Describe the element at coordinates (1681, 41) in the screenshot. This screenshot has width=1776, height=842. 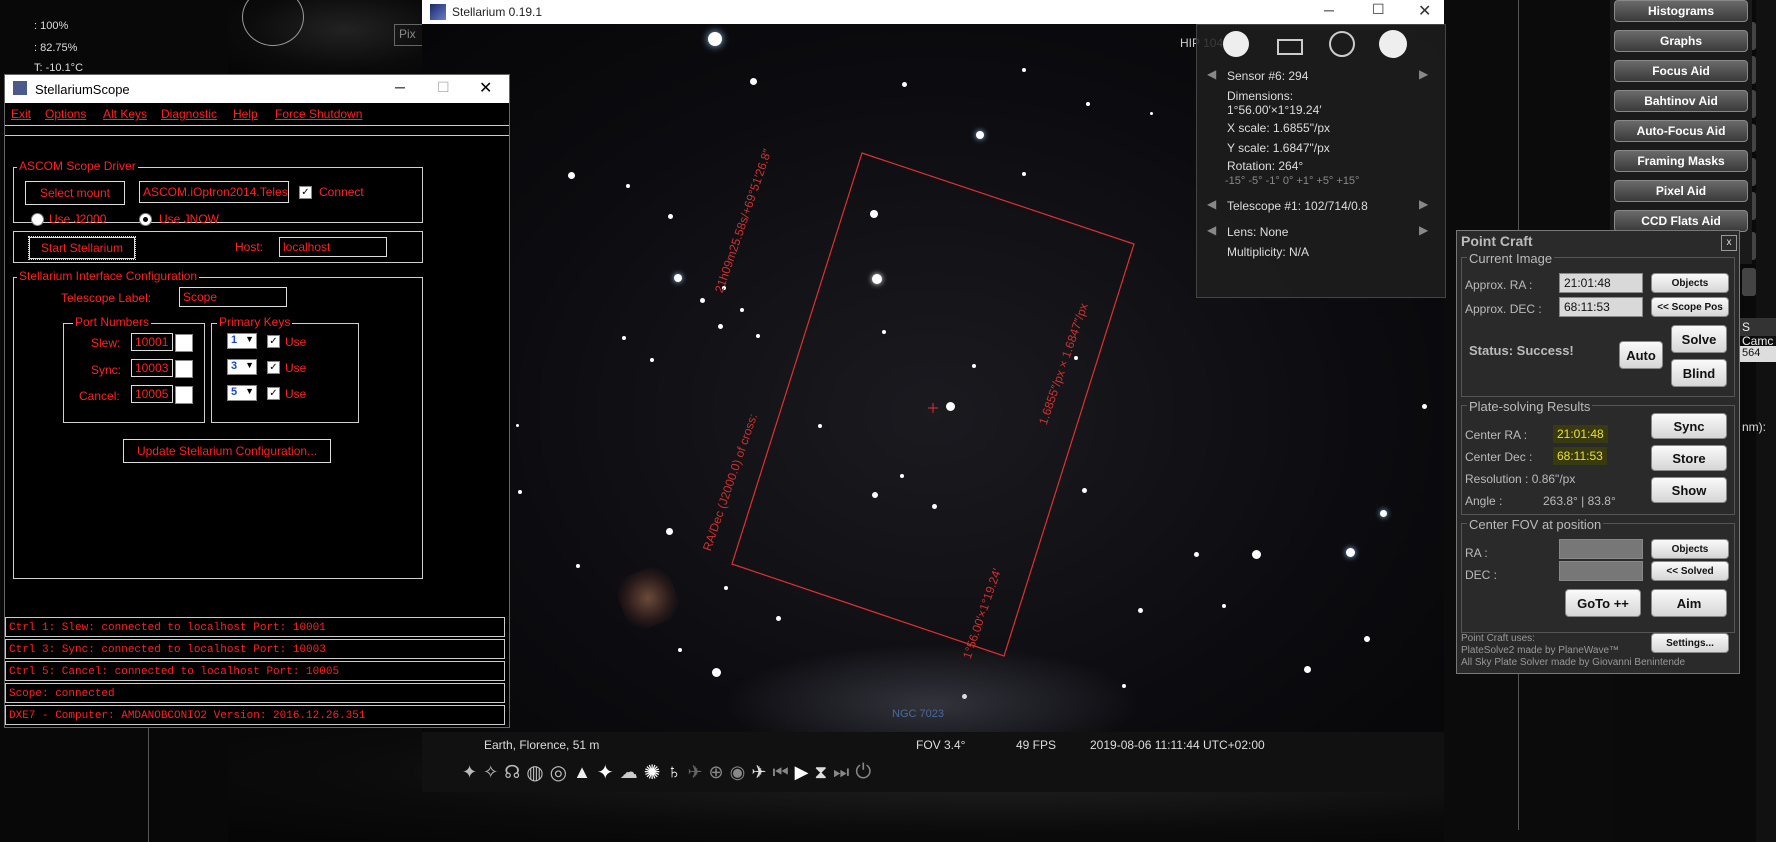
I see `graphs-button: Graphs` at that location.